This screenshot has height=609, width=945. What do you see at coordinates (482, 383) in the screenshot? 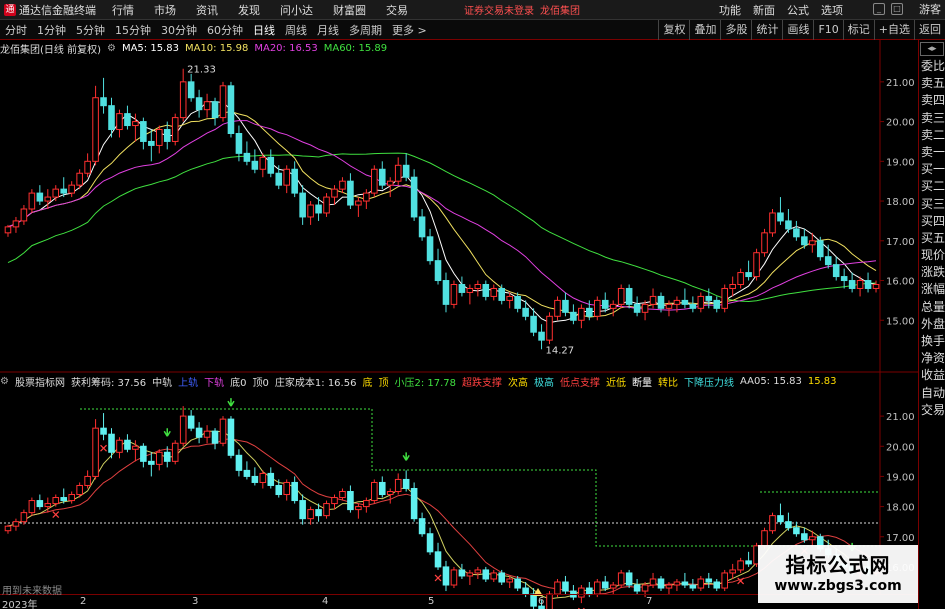
I see `indicator-item: 超跌支撑` at bounding box center [482, 383].